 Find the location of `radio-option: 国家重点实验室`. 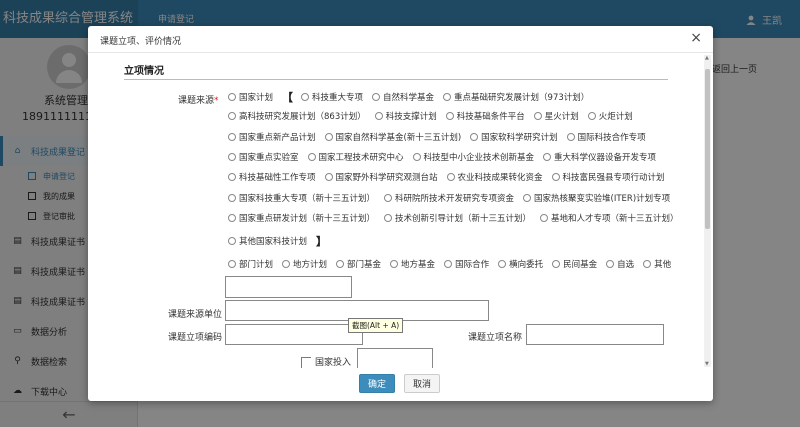

radio-option: 国家重点实验室 is located at coordinates (263, 157).